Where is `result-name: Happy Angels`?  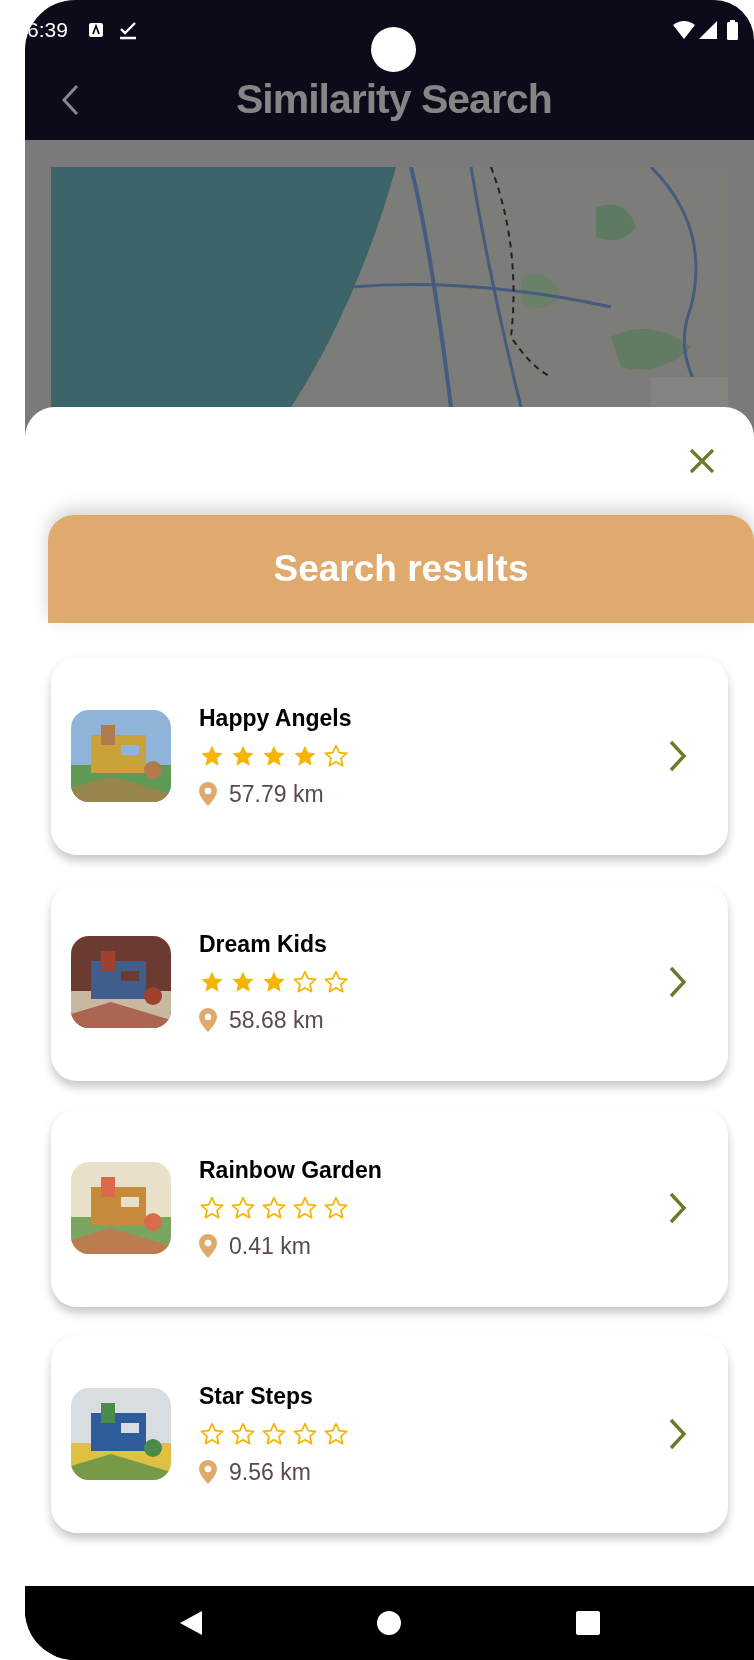 result-name: Happy Angels is located at coordinates (276, 718).